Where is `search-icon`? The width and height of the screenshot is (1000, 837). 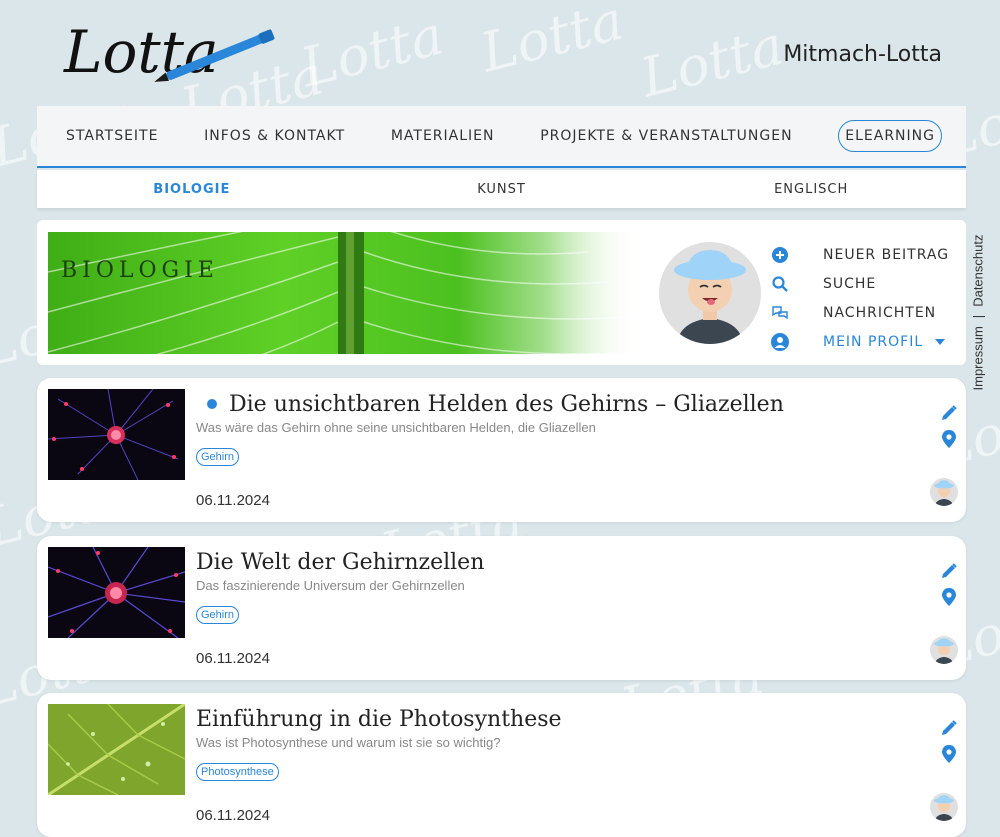
search-icon is located at coordinates (780, 284).